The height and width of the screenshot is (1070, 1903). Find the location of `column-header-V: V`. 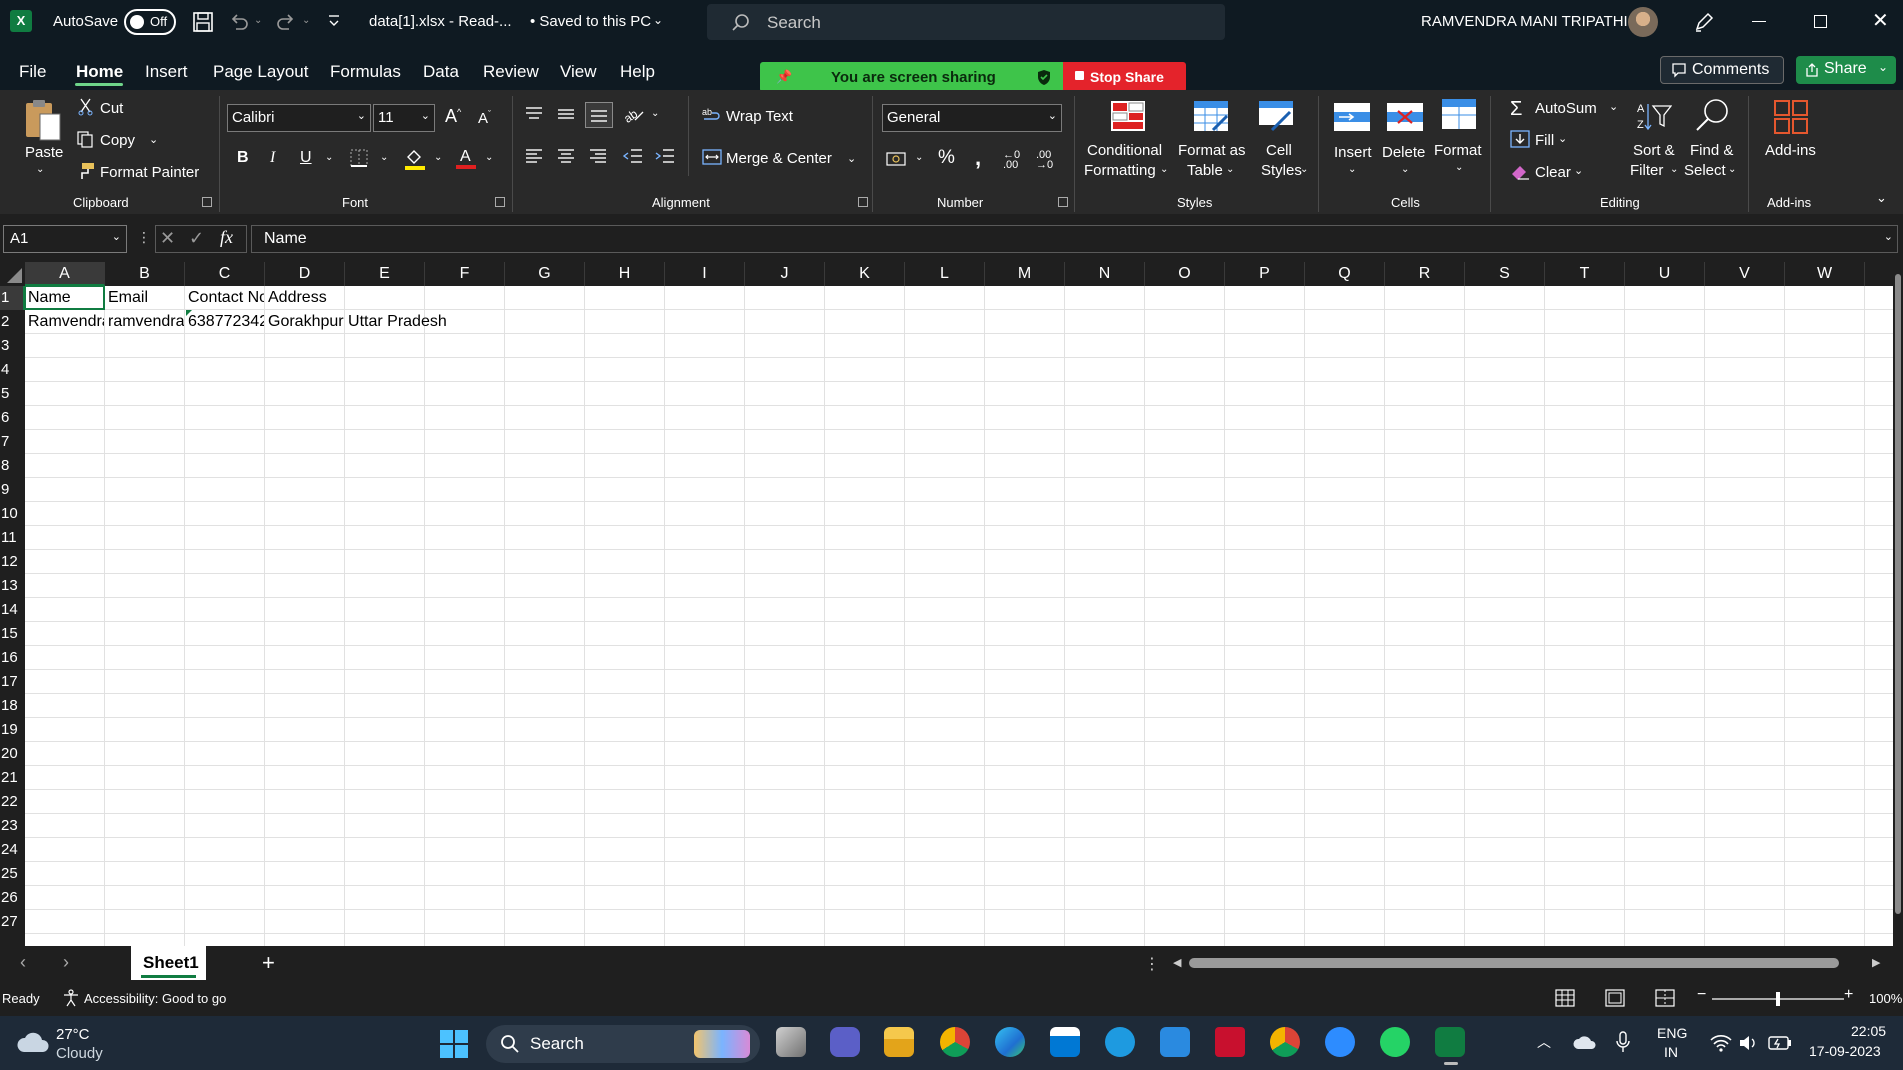

column-header-V: V is located at coordinates (1745, 274).